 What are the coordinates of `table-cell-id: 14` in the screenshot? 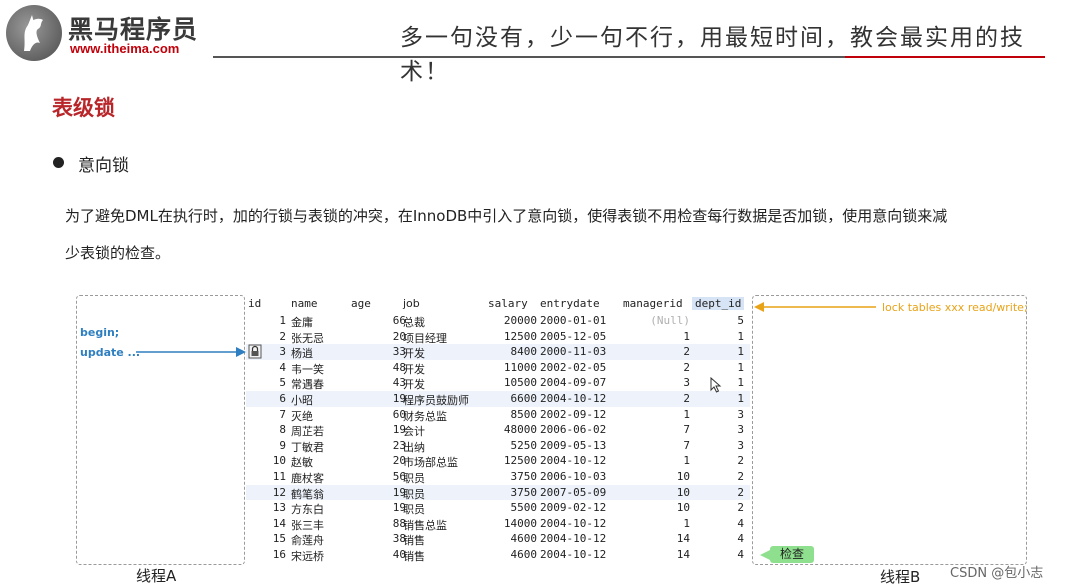 It's located at (266, 523).